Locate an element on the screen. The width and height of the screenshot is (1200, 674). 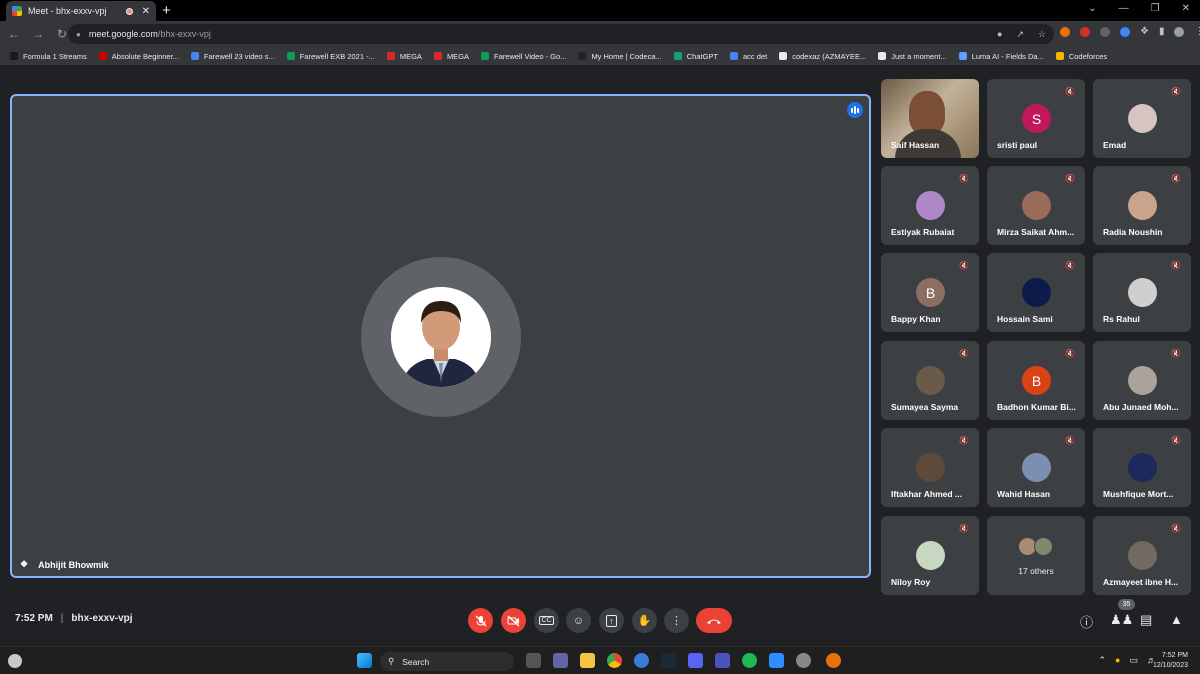
presenter-avatar is located at coordinates (441, 337).